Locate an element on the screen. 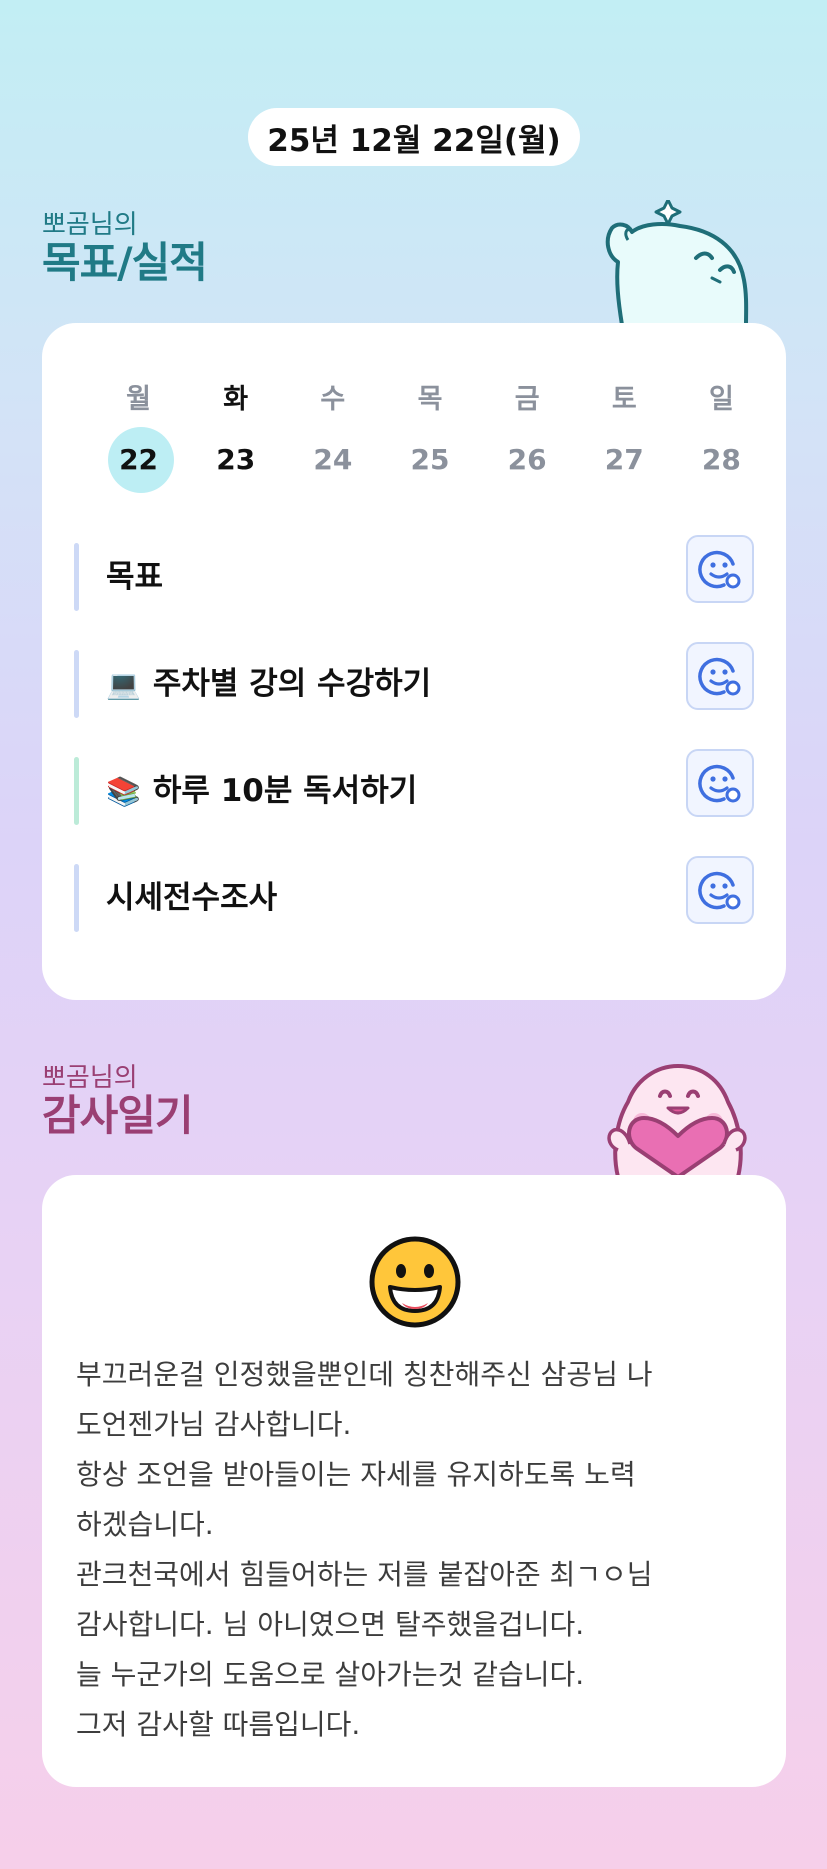  grinning-face-icon is located at coordinates (415, 1282).